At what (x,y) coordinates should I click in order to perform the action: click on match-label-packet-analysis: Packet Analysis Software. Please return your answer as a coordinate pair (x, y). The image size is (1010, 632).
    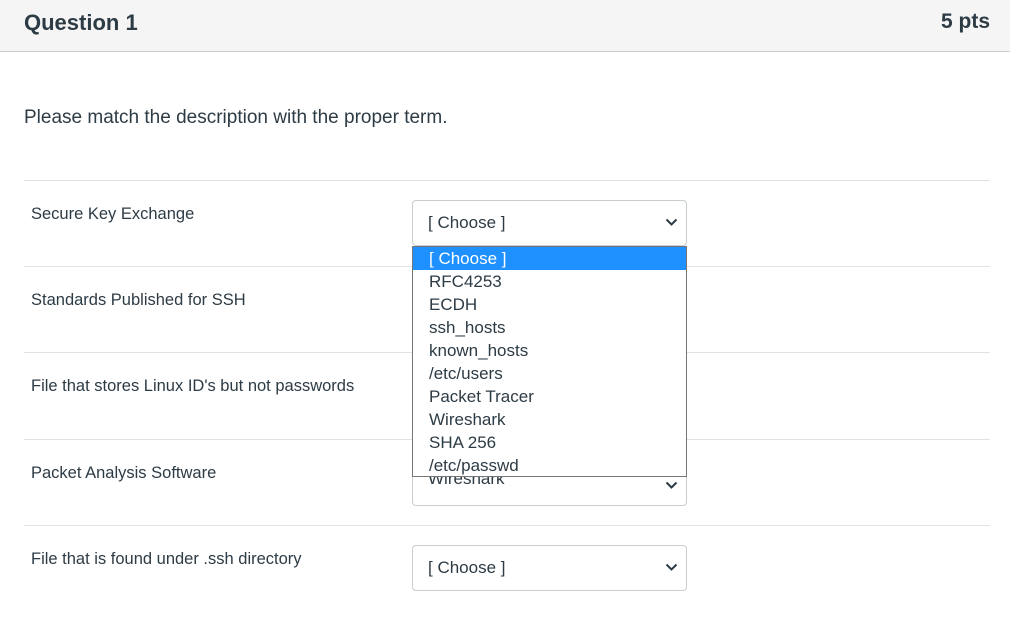
    Looking at the image, I should click on (124, 473).